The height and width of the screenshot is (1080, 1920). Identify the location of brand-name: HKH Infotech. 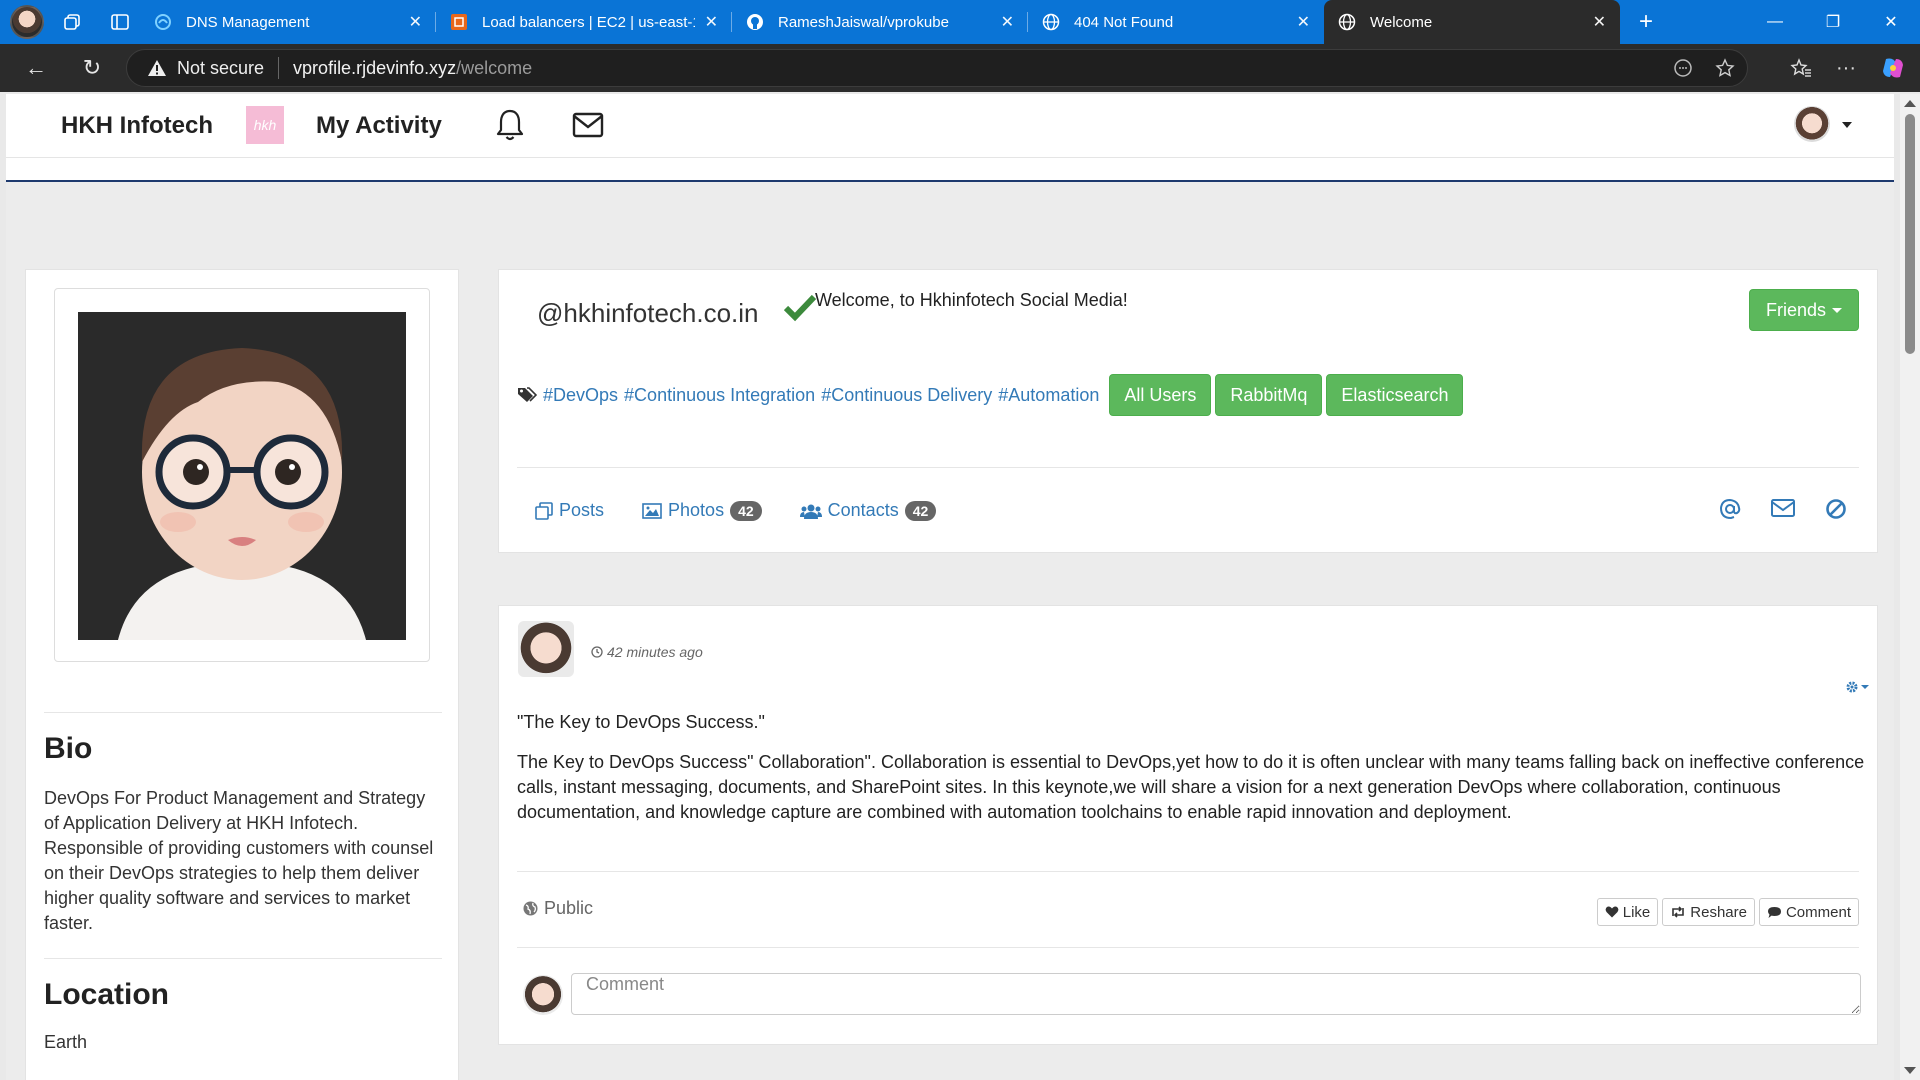
(137, 126).